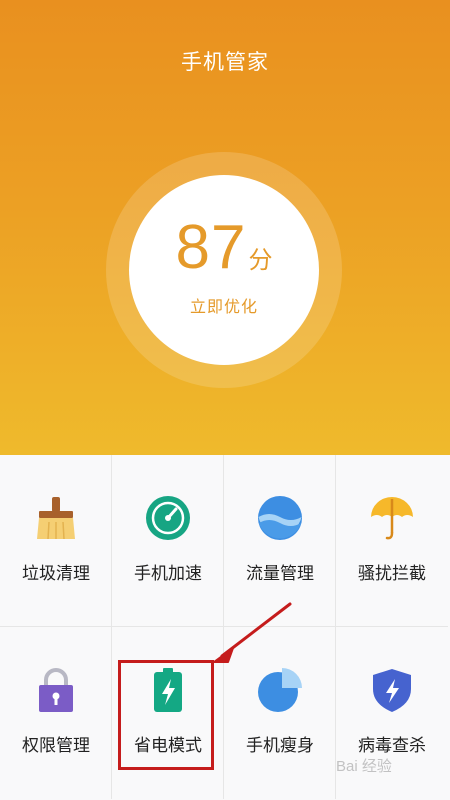 This screenshot has height=800, width=450. Describe the element at coordinates (392, 690) in the screenshot. I see `shield-icon` at that location.